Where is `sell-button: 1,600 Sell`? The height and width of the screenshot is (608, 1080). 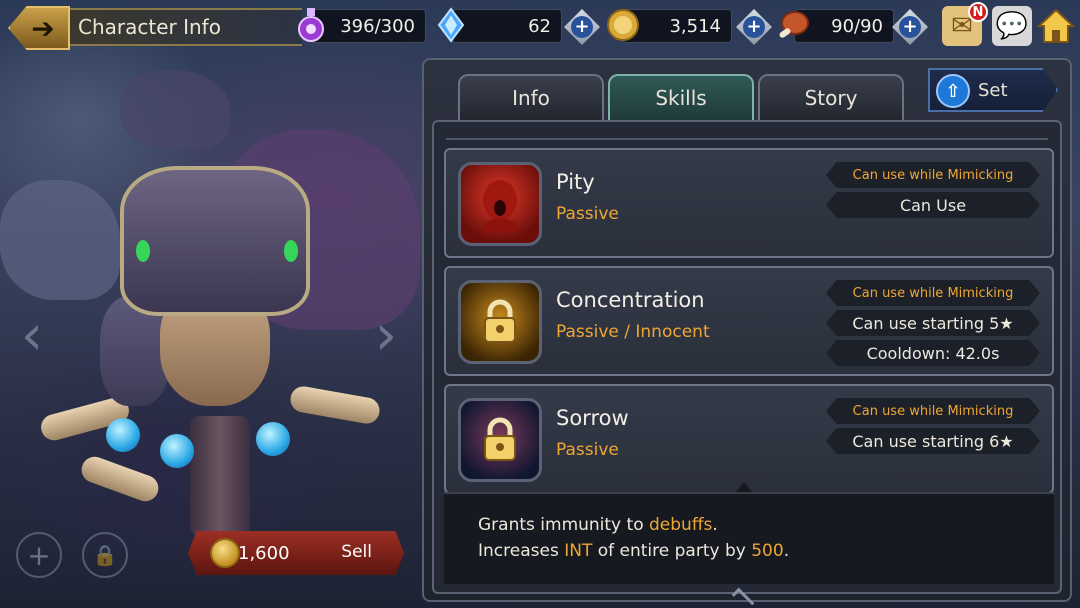
sell-button: 1,600 Sell is located at coordinates (296, 553).